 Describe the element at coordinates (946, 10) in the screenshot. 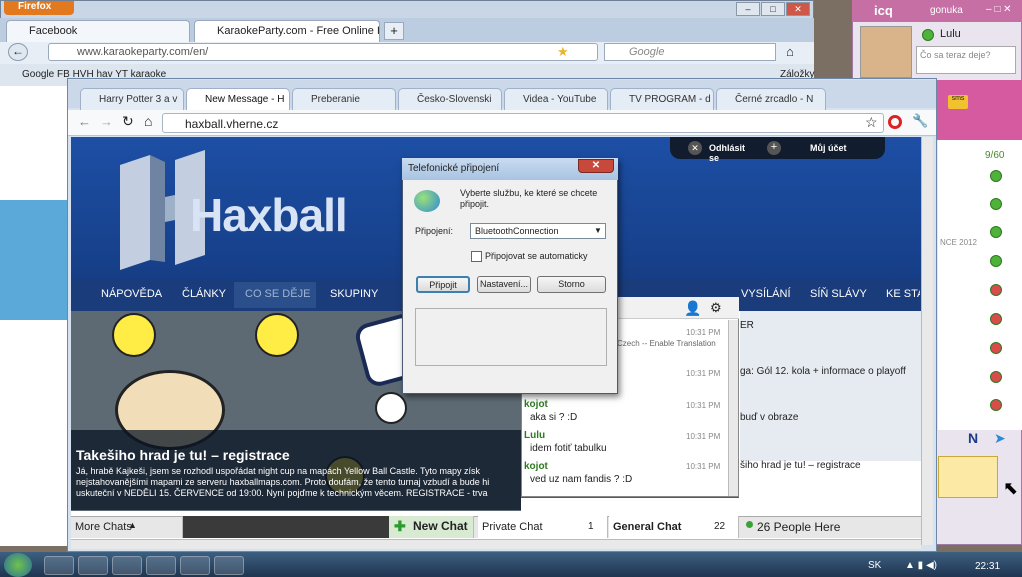

I see `icq-status: gonuka` at that location.